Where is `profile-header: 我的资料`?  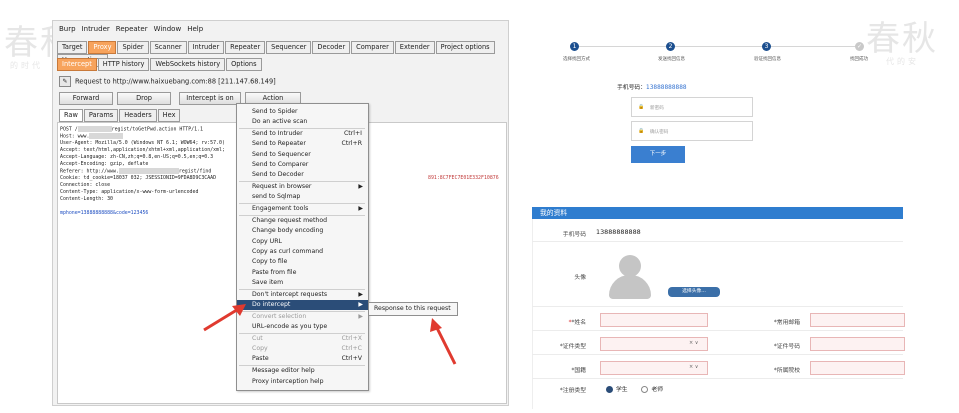 profile-header: 我的资料 is located at coordinates (717, 213).